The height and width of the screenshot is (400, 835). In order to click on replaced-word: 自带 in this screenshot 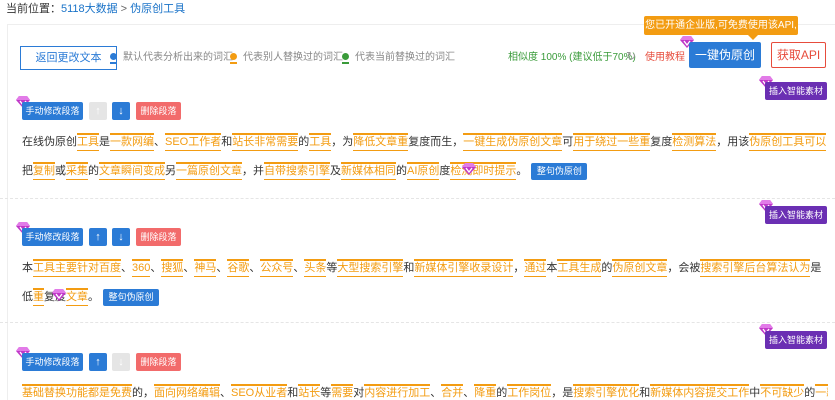, I will do `click(275, 171)`.